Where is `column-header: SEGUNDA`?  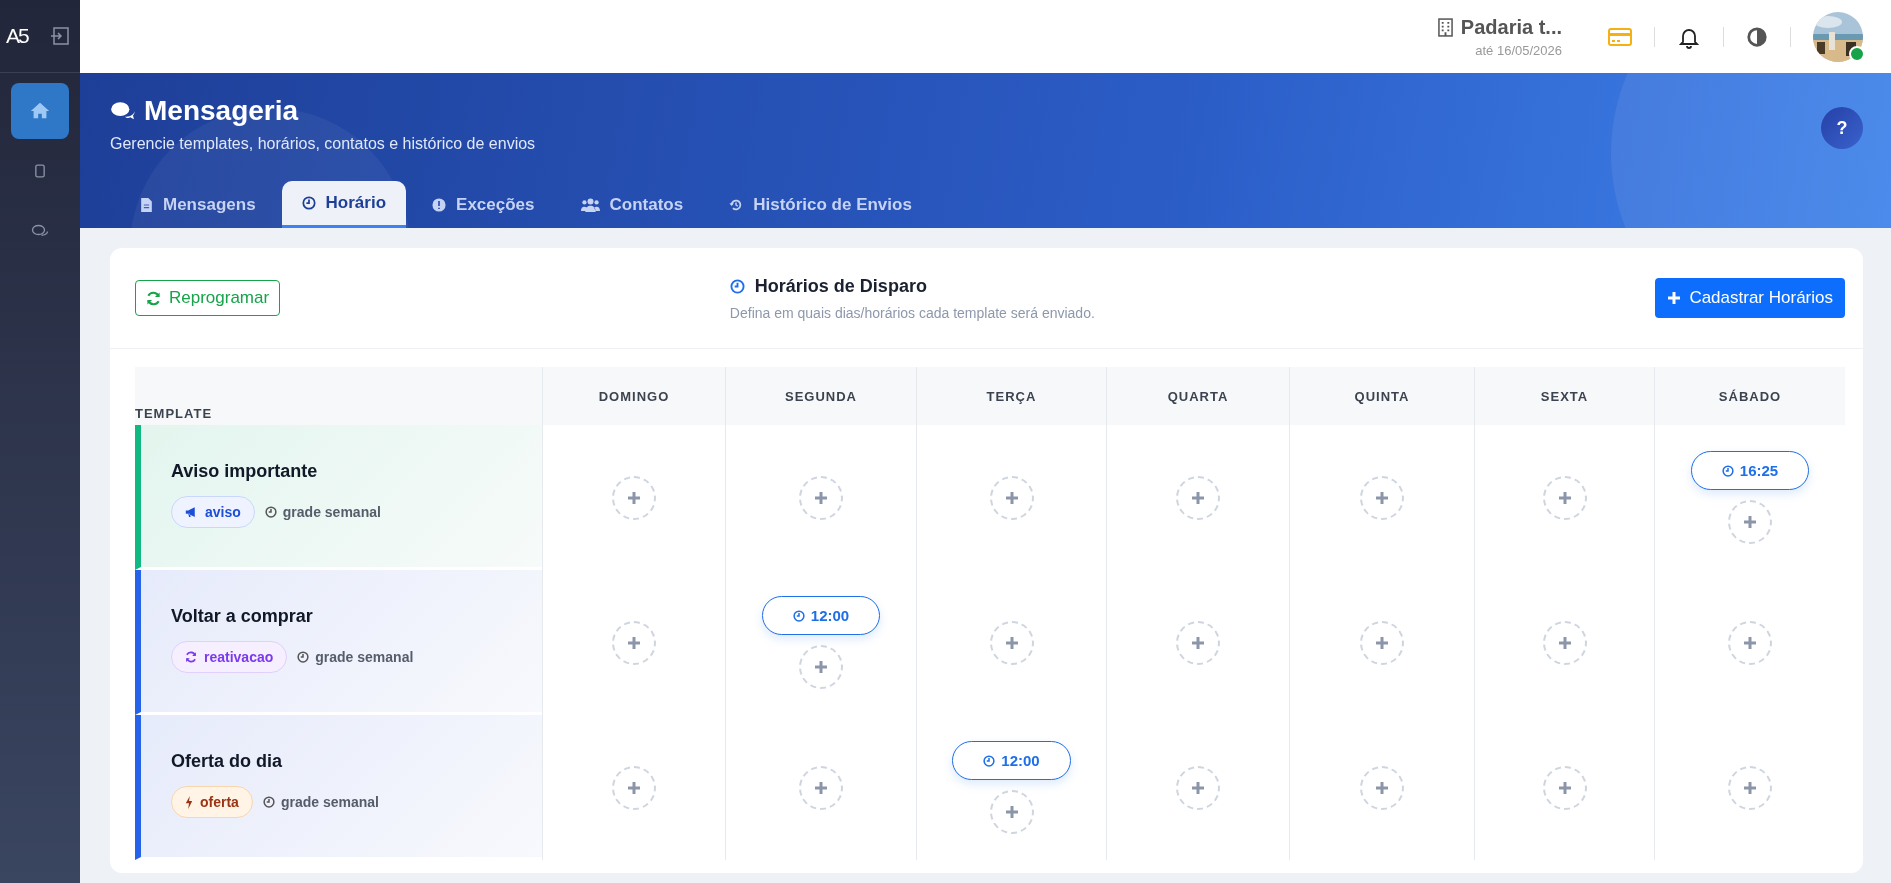 column-header: SEGUNDA is located at coordinates (821, 396).